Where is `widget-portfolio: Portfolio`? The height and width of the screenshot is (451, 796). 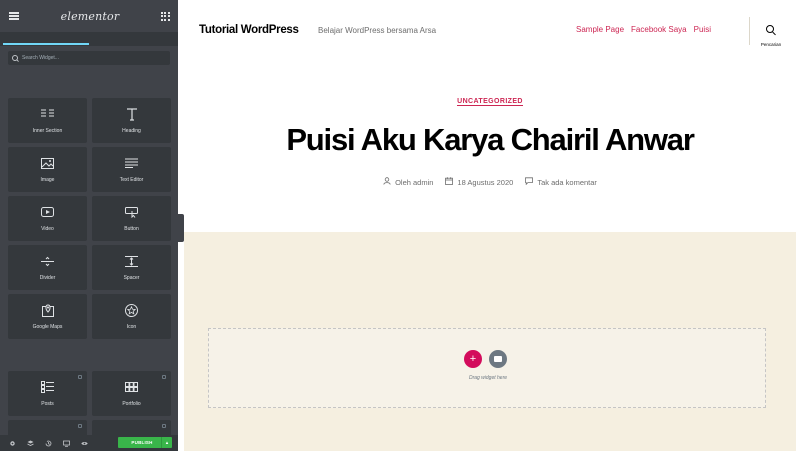 widget-portfolio: Portfolio is located at coordinates (131, 393).